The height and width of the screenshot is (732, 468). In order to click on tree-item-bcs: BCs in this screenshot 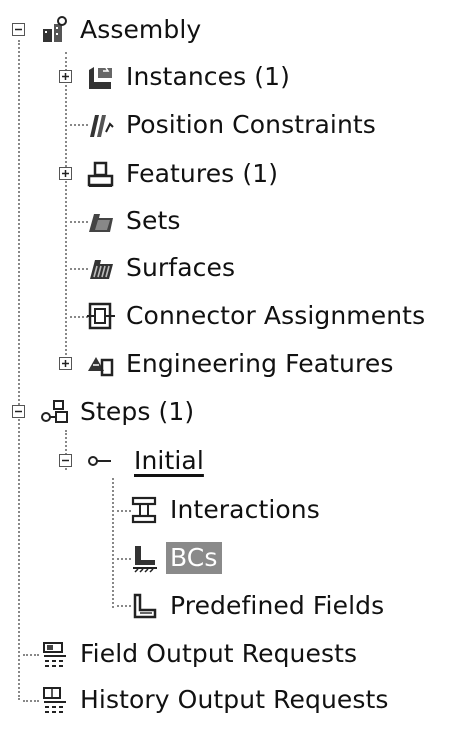, I will do `click(176, 558)`.